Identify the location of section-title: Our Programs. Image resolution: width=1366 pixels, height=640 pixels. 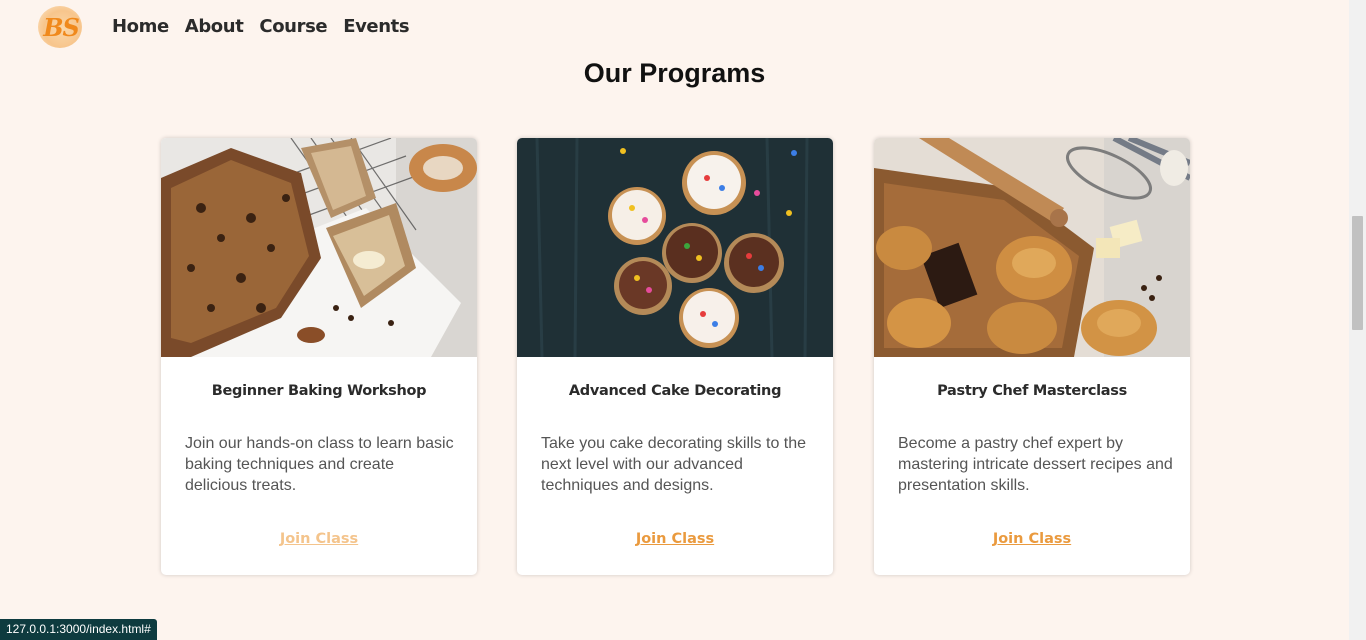
(674, 73).